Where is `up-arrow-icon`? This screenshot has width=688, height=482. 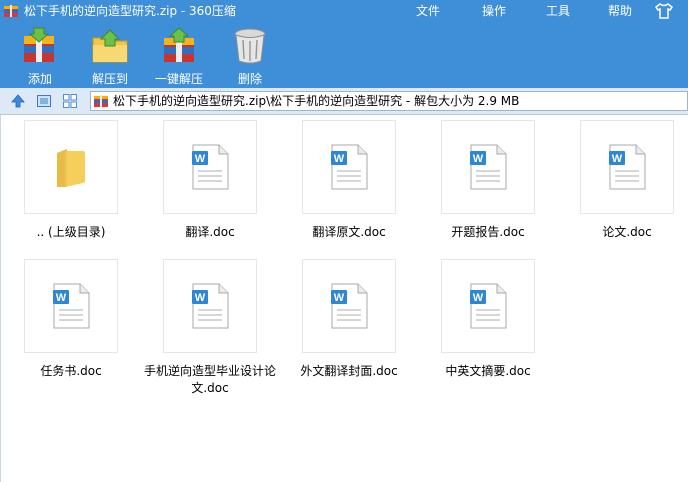 up-arrow-icon is located at coordinates (18, 101).